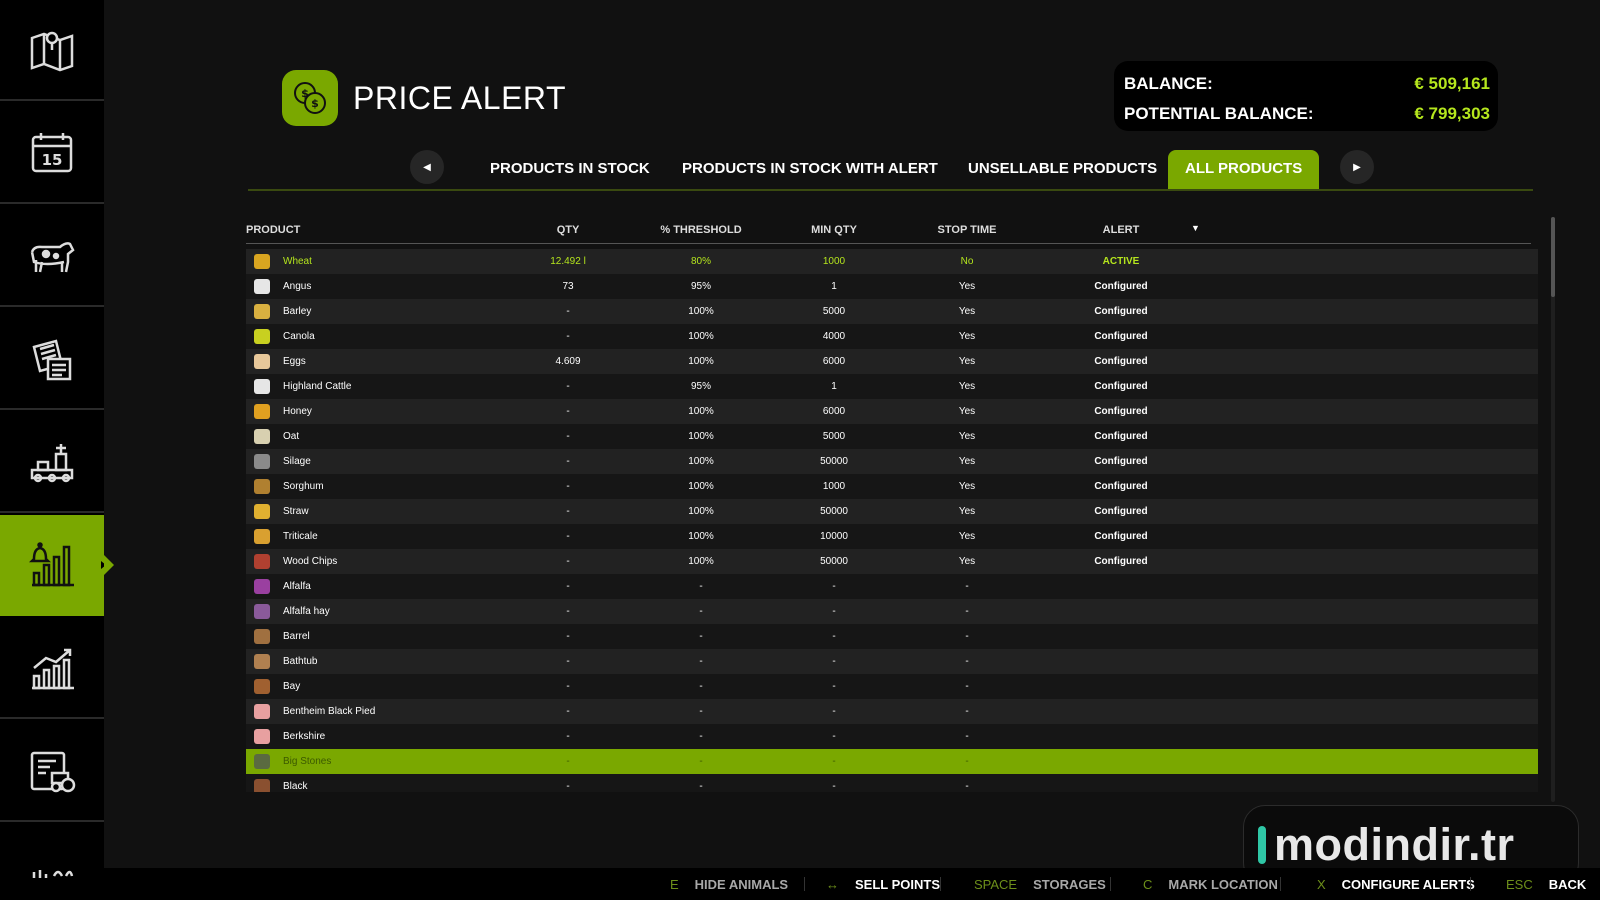 Image resolution: width=1600 pixels, height=900 pixels. Describe the element at coordinates (262, 461) in the screenshot. I see `silage-icon` at that location.